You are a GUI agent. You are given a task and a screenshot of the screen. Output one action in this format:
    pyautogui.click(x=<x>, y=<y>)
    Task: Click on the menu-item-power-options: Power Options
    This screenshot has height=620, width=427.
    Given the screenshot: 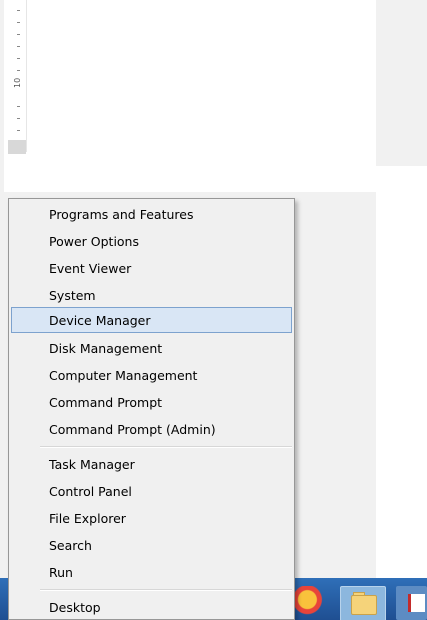 What is the action you would take?
    pyautogui.click(x=151, y=241)
    